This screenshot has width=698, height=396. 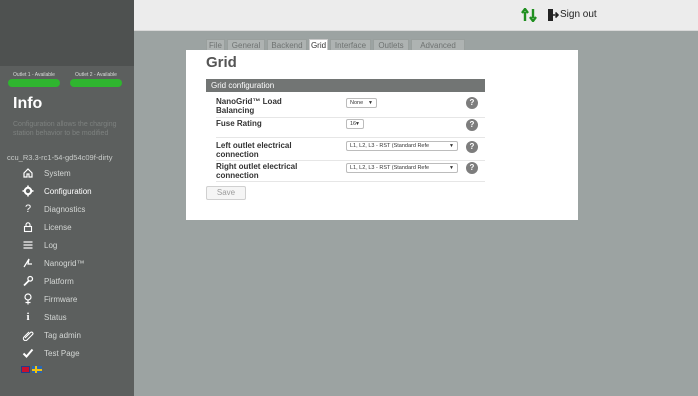 I want to click on gear-icon, so click(x=28, y=191).